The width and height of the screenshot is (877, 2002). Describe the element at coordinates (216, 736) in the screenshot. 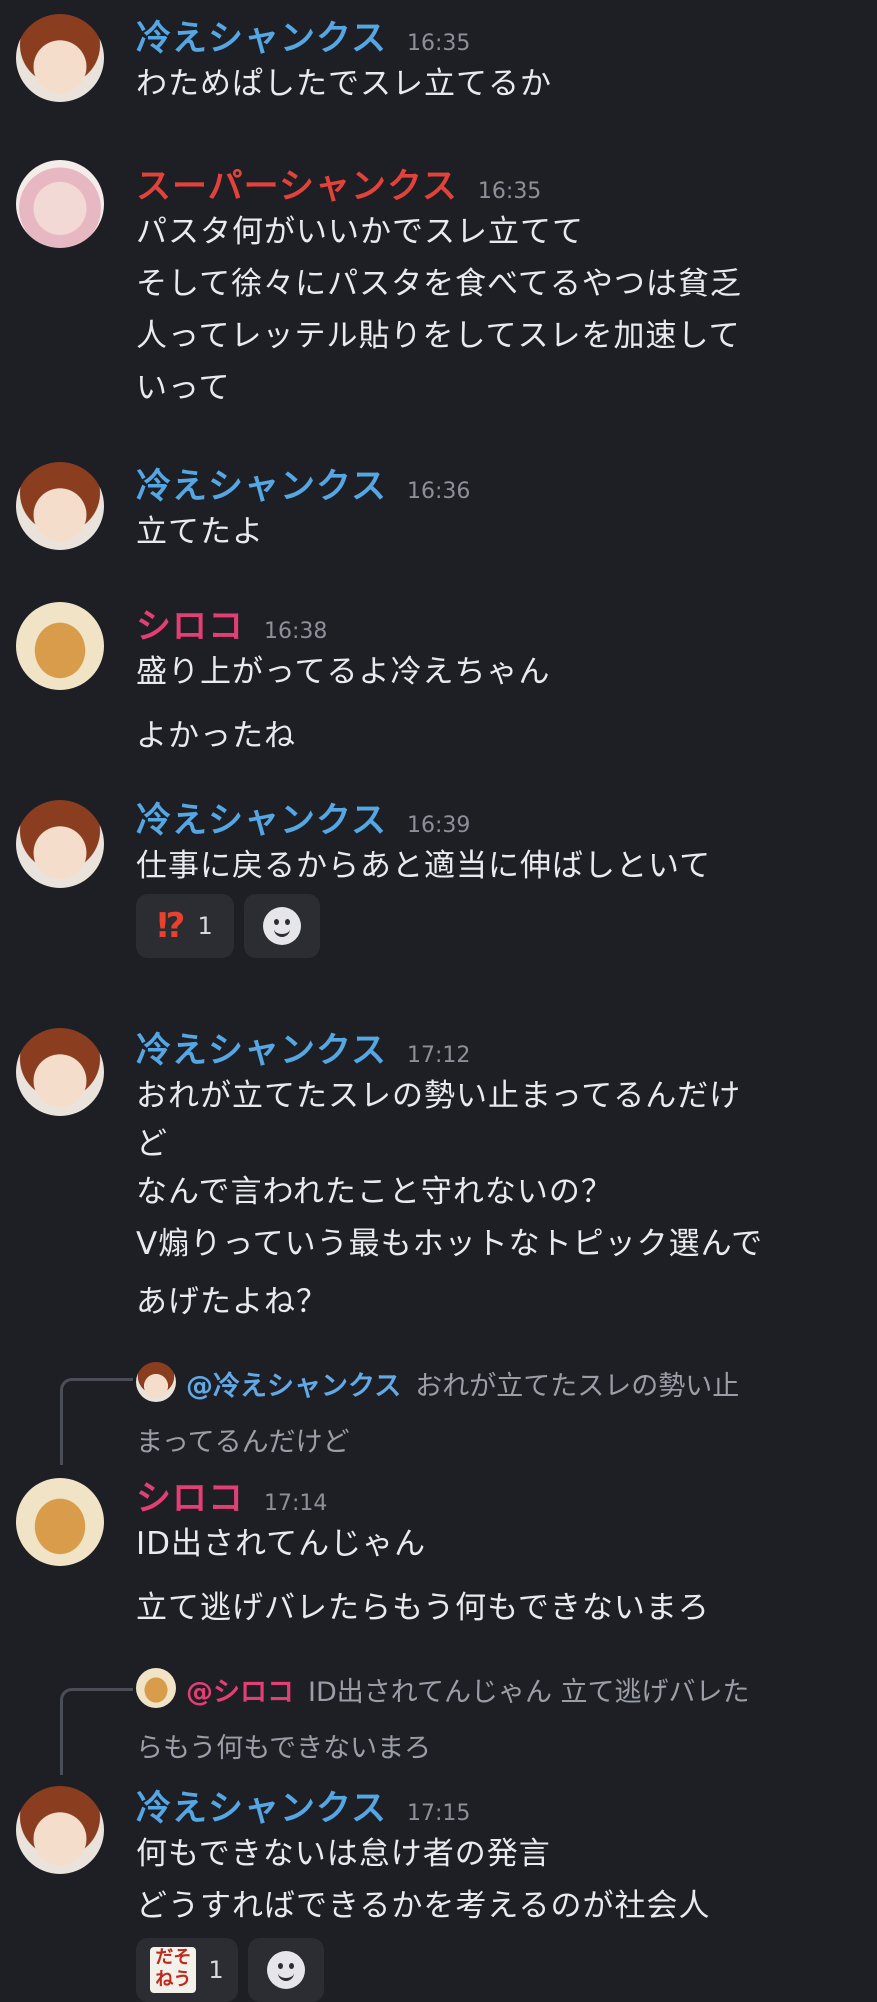

I see `message-text: よかったね` at that location.